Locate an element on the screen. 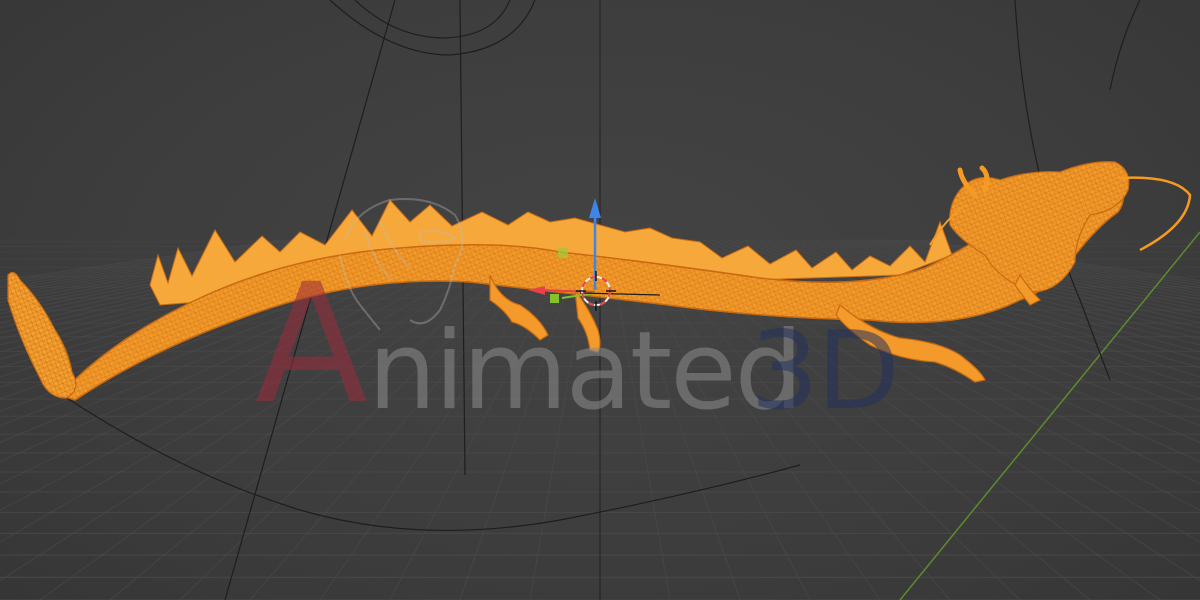 This screenshot has width=1200, height=600. watermark-suffix-text: 3D is located at coordinates (825, 371).